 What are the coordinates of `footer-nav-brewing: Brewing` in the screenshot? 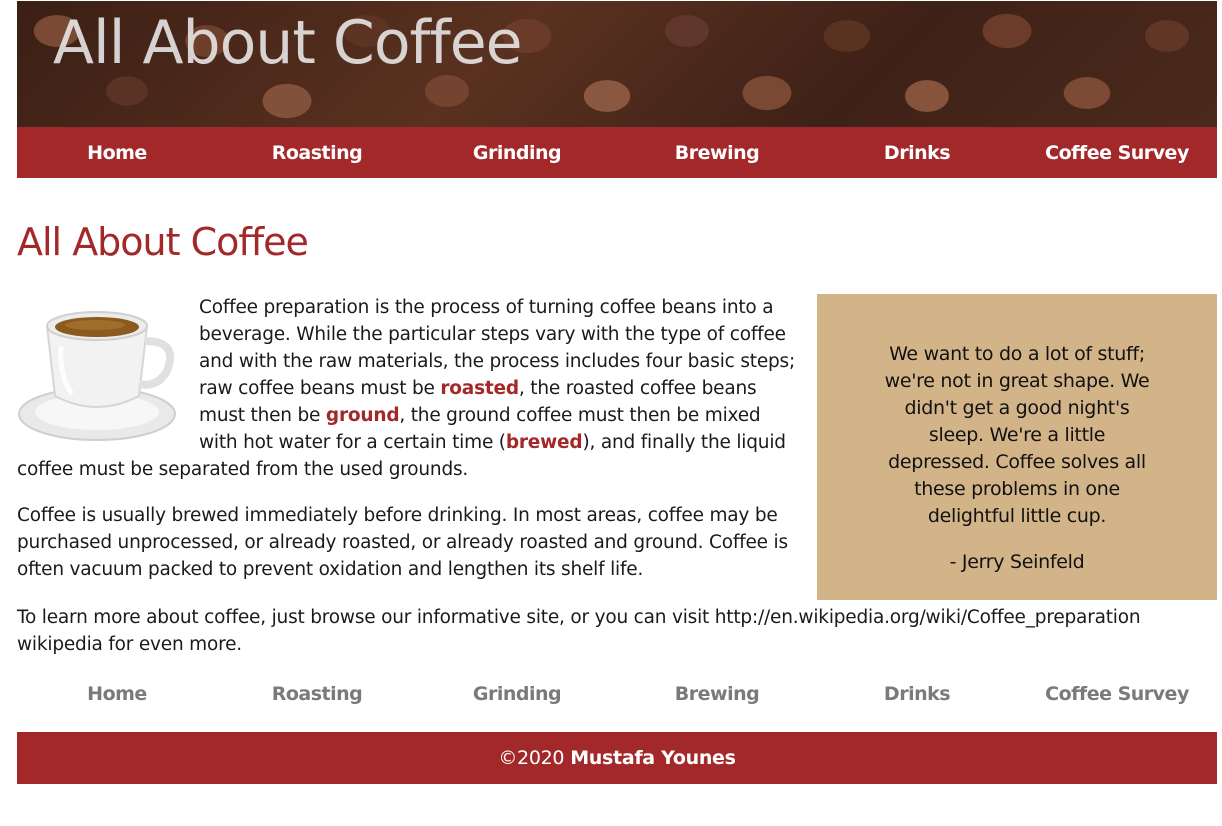 It's located at (717, 694).